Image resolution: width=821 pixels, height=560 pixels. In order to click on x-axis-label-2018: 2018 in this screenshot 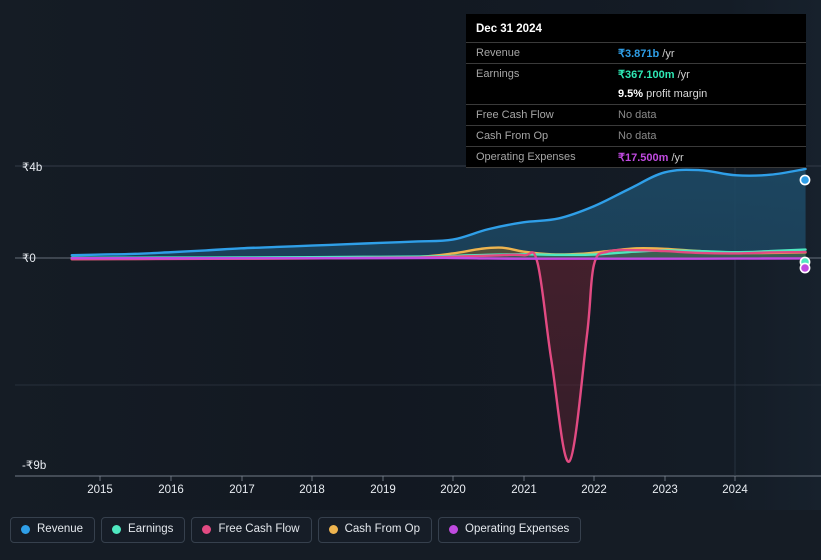, I will do `click(312, 490)`.